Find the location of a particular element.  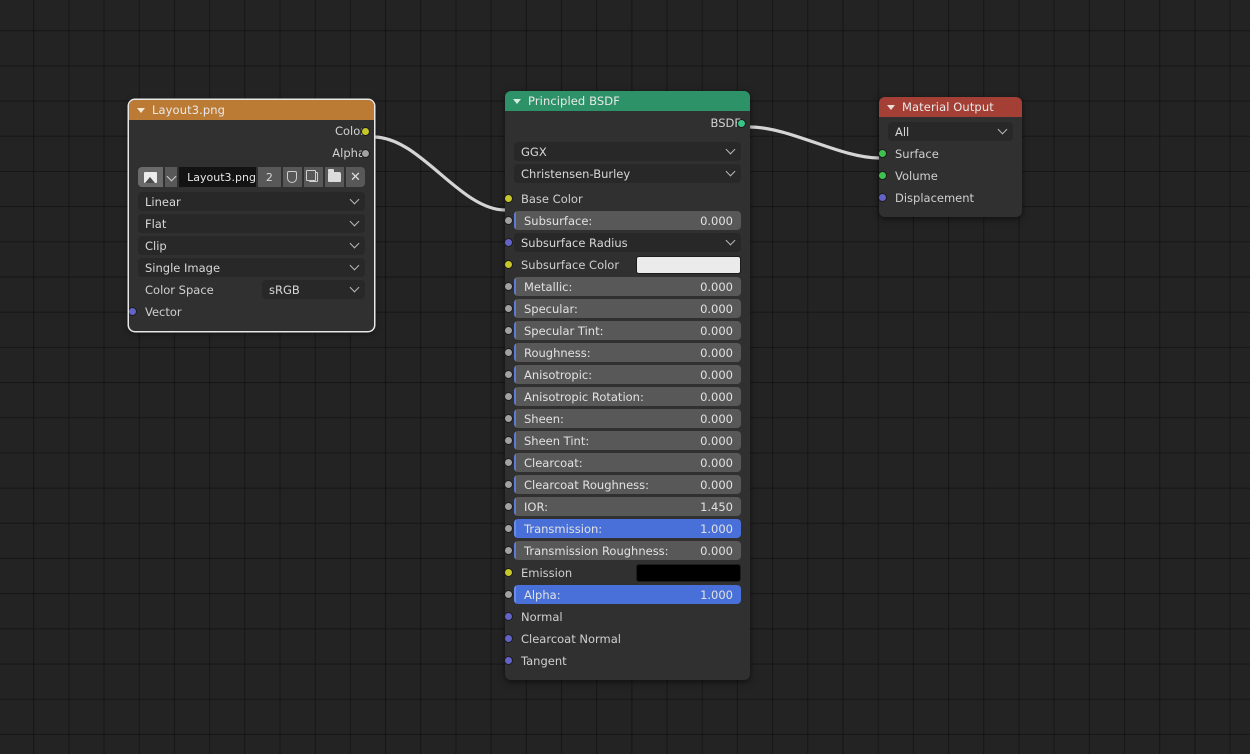

node-principled-bsdf-header: Principled BSDF is located at coordinates (627, 101).